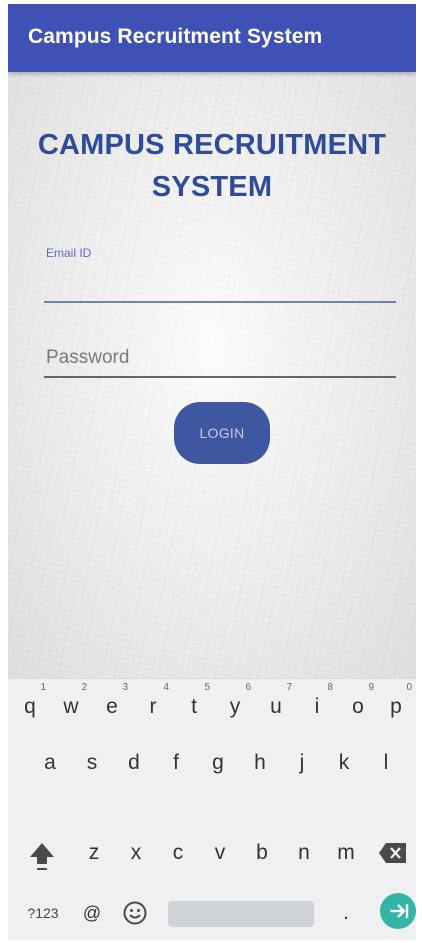 The width and height of the screenshot is (422, 943). Describe the element at coordinates (241, 914) in the screenshot. I see `space-bar` at that location.